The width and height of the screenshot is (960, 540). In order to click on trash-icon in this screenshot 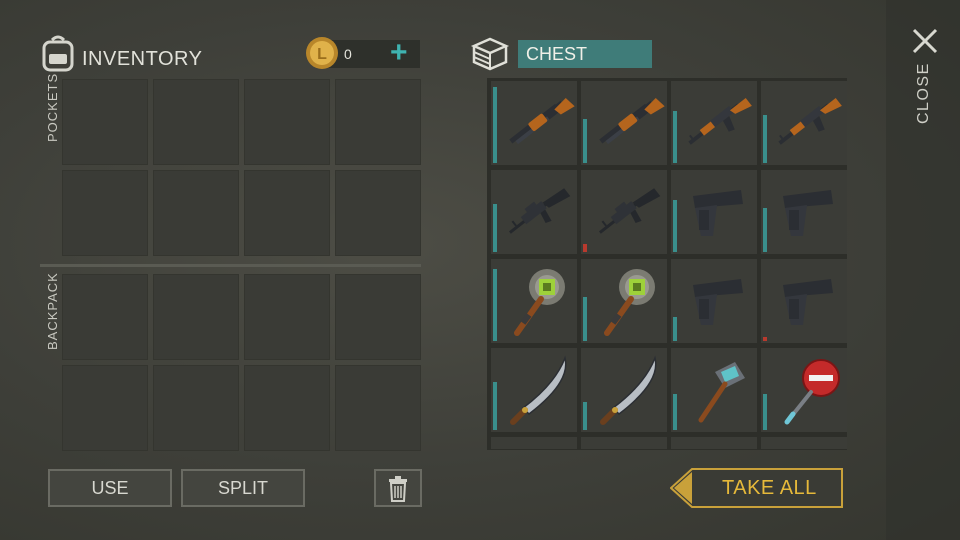, I will do `click(398, 489)`.